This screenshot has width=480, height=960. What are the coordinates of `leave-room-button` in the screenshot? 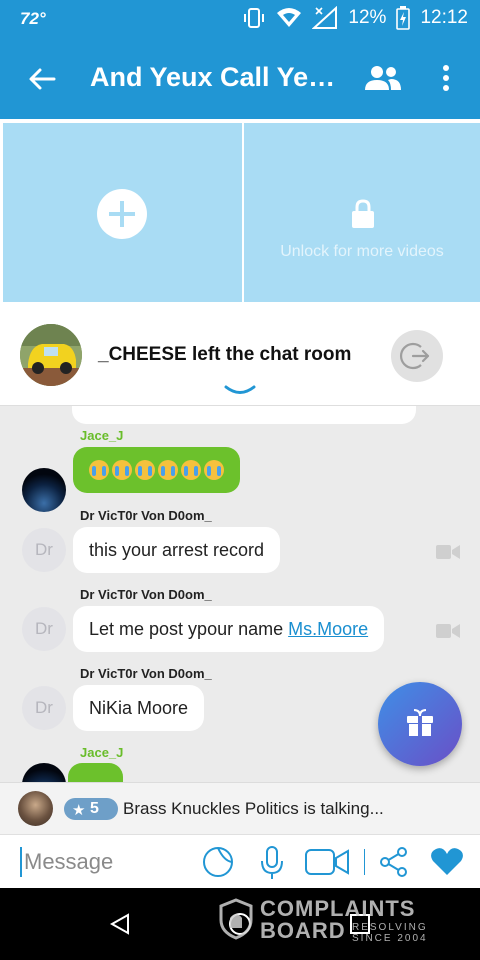 It's located at (417, 356).